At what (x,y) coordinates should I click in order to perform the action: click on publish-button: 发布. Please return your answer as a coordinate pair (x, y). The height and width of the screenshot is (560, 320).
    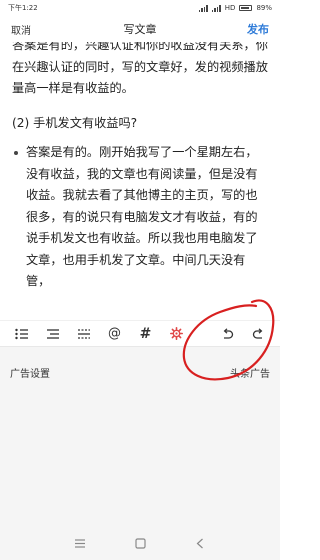
    Looking at the image, I should click on (258, 29).